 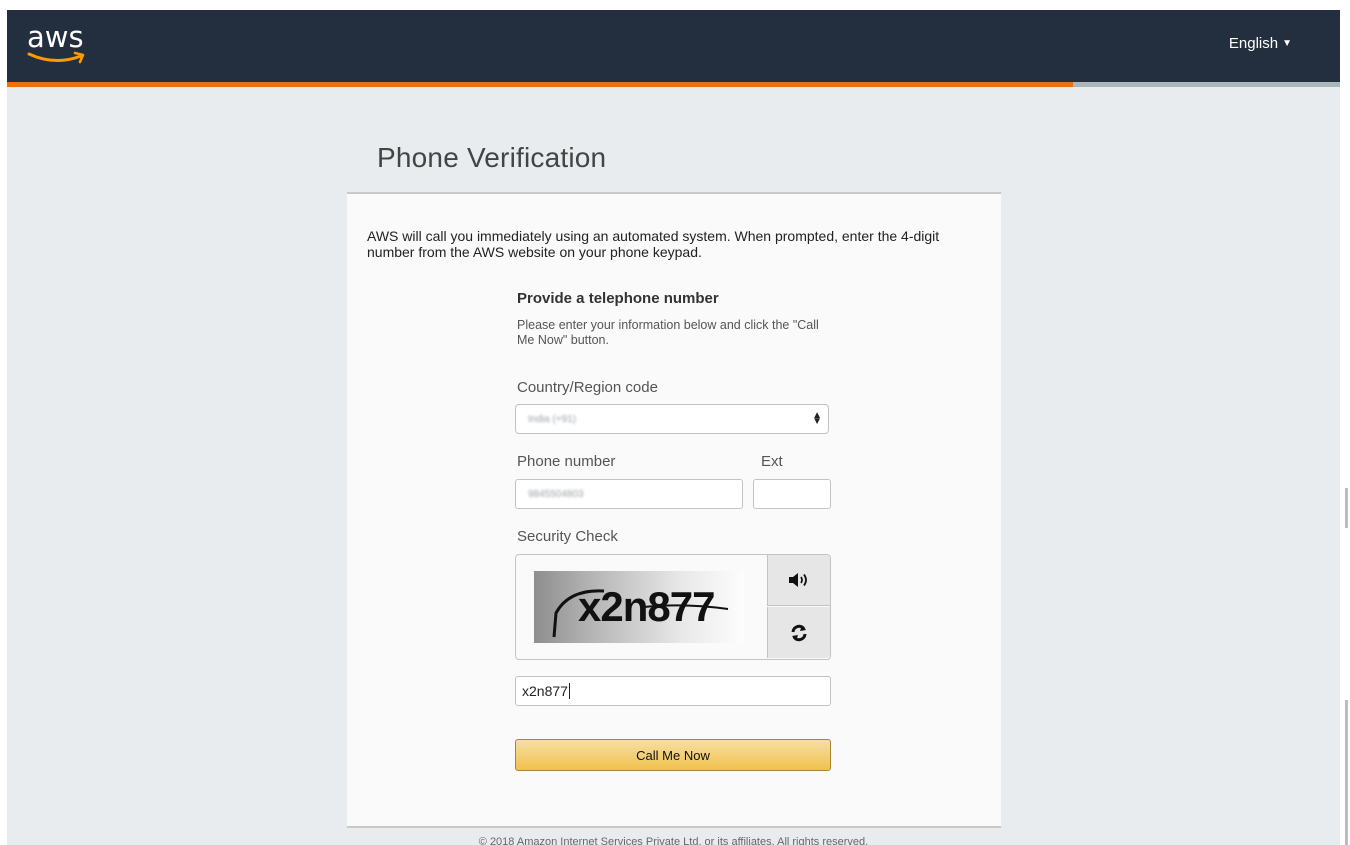 What do you see at coordinates (817, 418) in the screenshot?
I see `select-arrows-icon: ▲ ▼` at bounding box center [817, 418].